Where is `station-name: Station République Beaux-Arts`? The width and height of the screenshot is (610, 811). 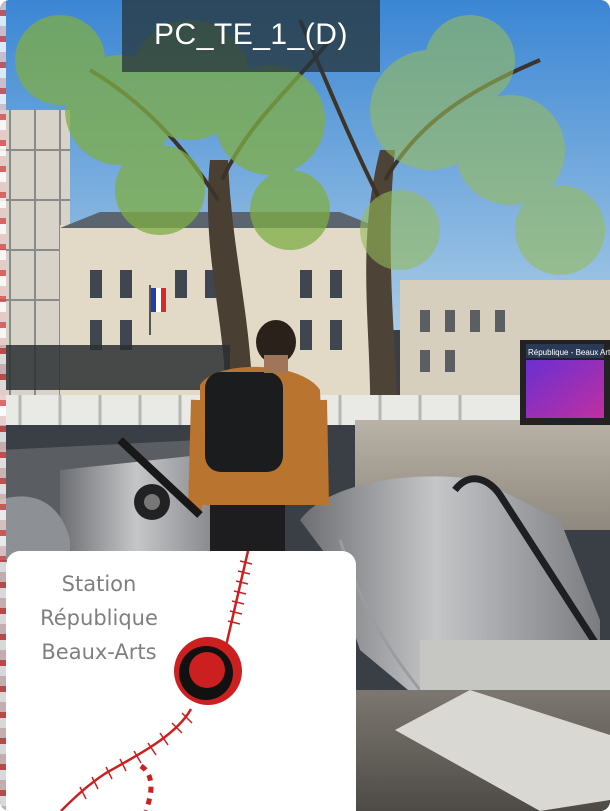 station-name: Station République Beaux-Arts is located at coordinates (99, 618).